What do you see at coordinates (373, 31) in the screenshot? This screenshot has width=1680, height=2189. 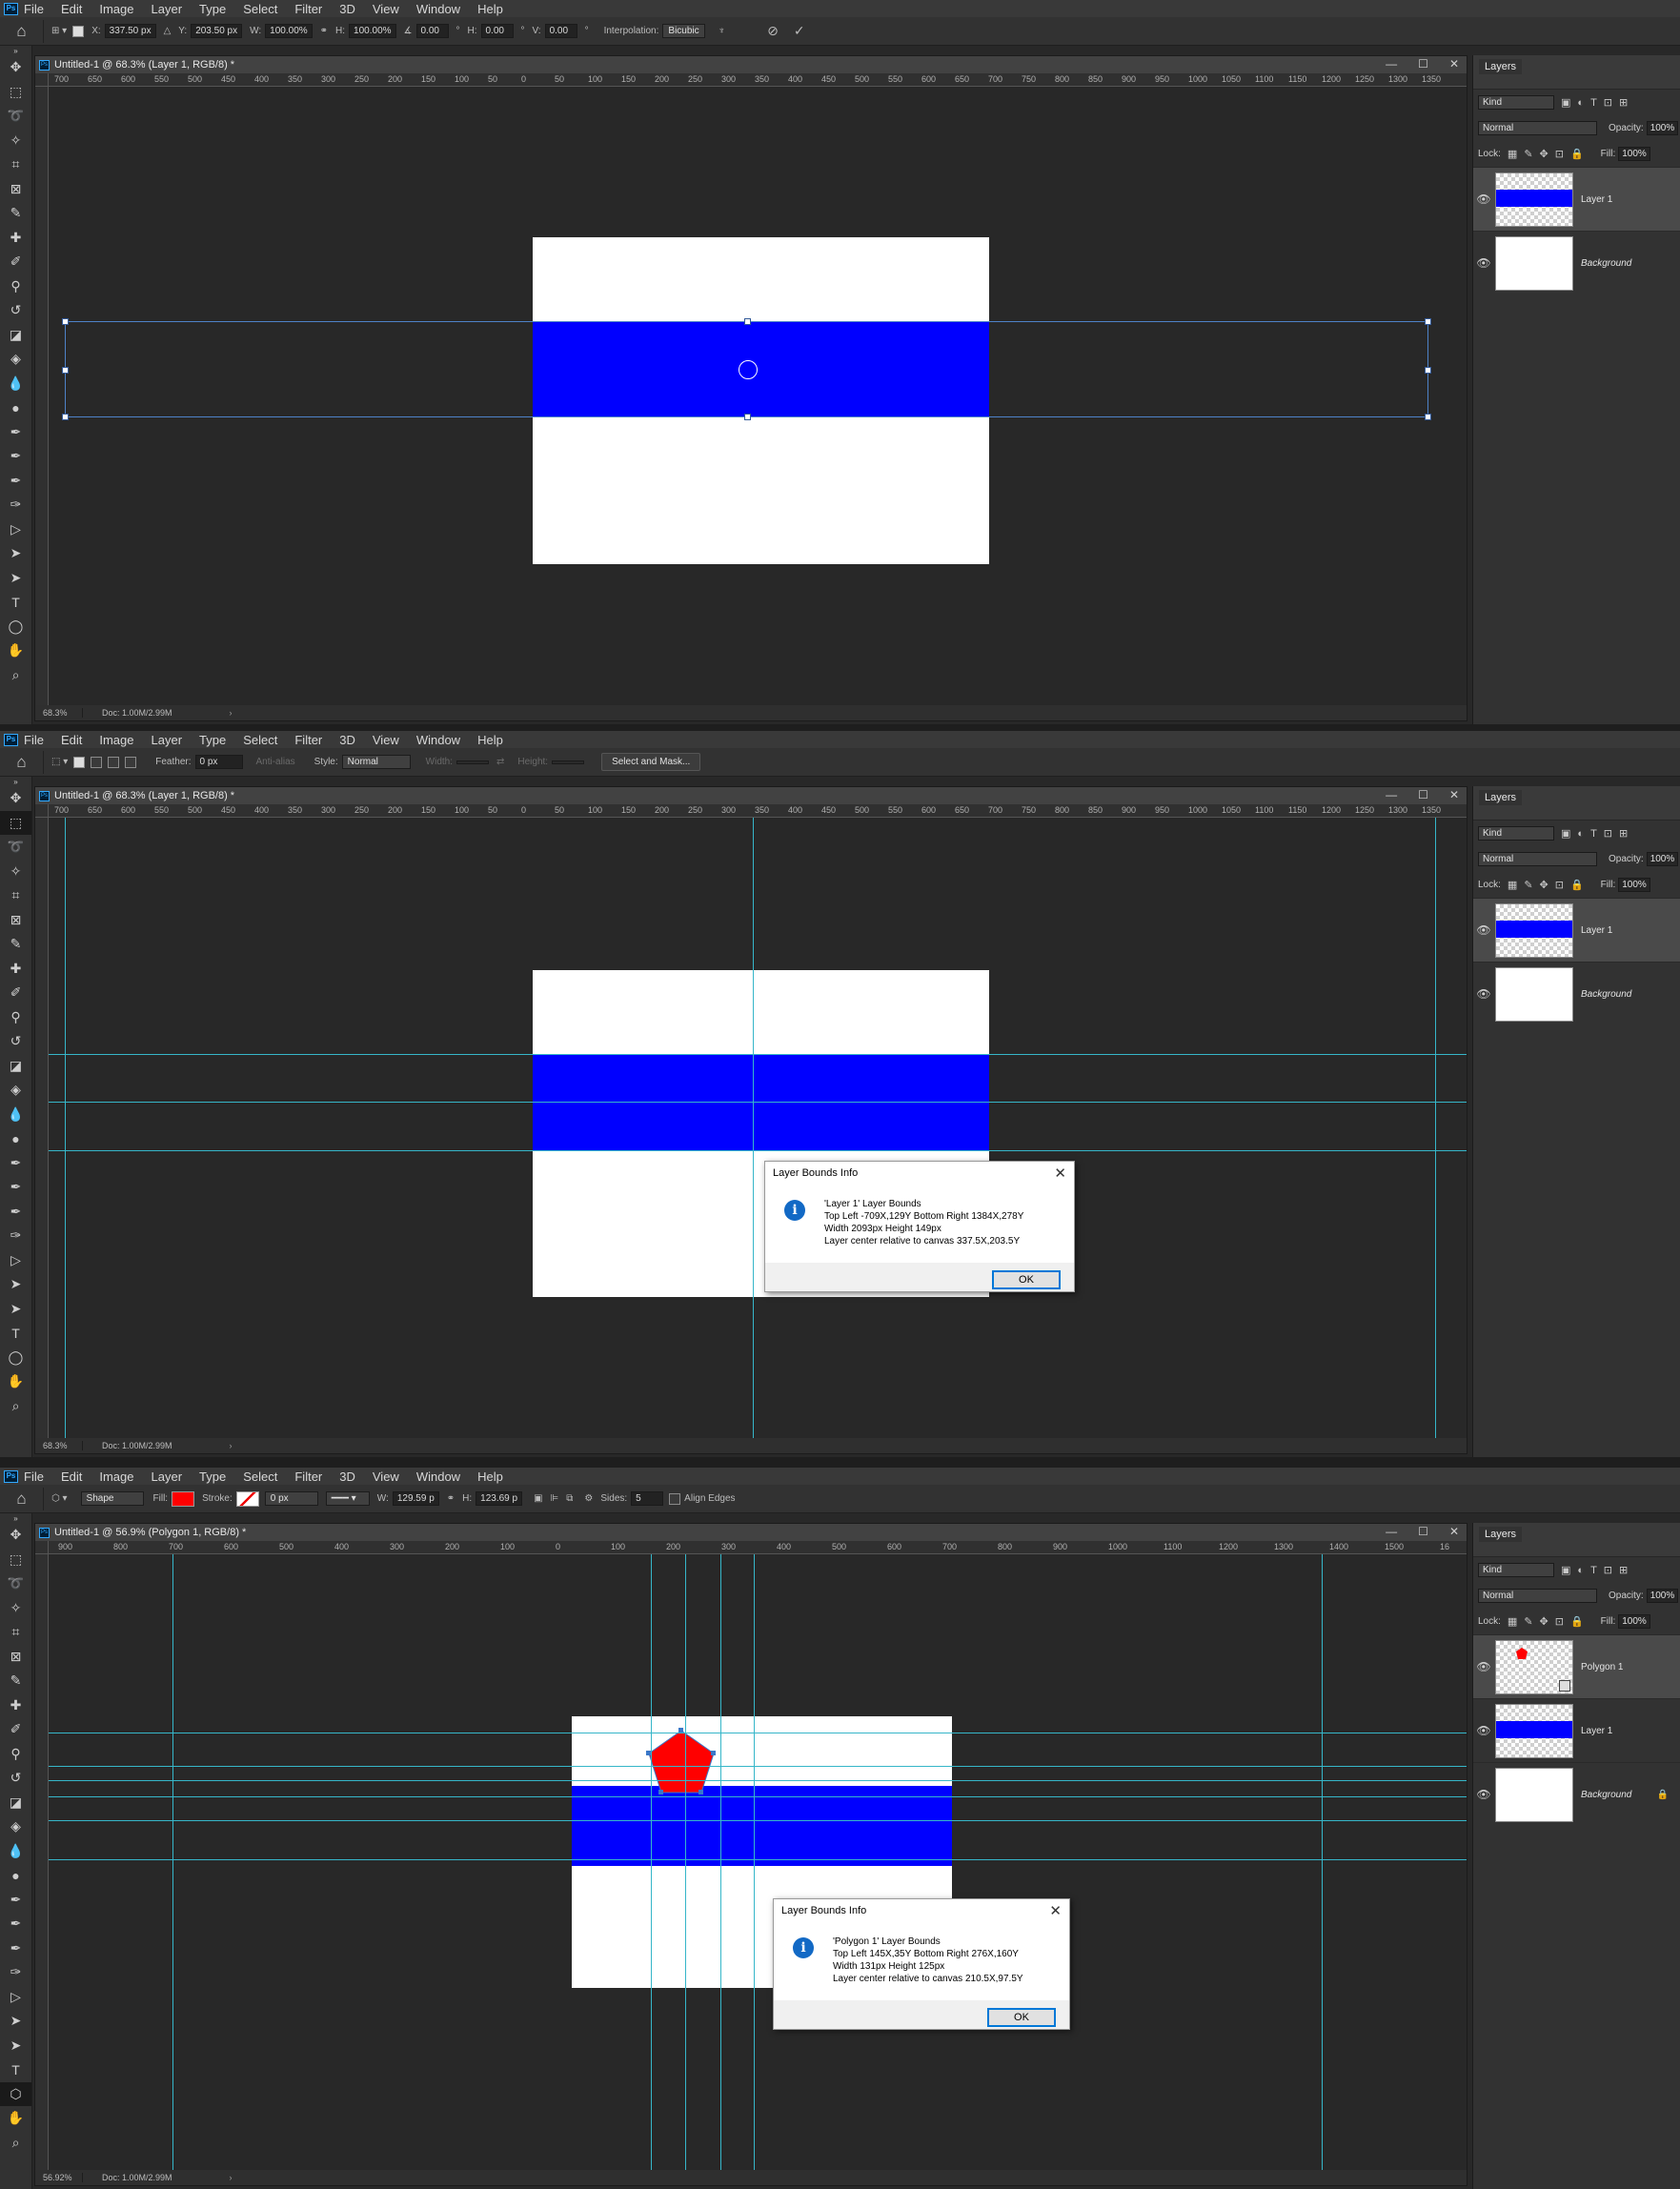 I see `height-field: 100.00%` at bounding box center [373, 31].